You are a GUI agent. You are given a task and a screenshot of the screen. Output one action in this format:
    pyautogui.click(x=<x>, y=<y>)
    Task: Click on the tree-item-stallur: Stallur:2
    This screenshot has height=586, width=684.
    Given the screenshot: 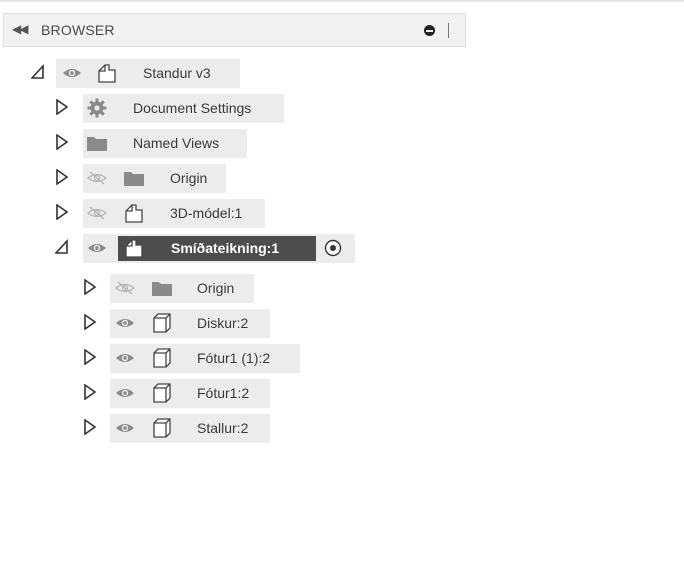 What is the action you would take?
    pyautogui.click(x=150, y=428)
    